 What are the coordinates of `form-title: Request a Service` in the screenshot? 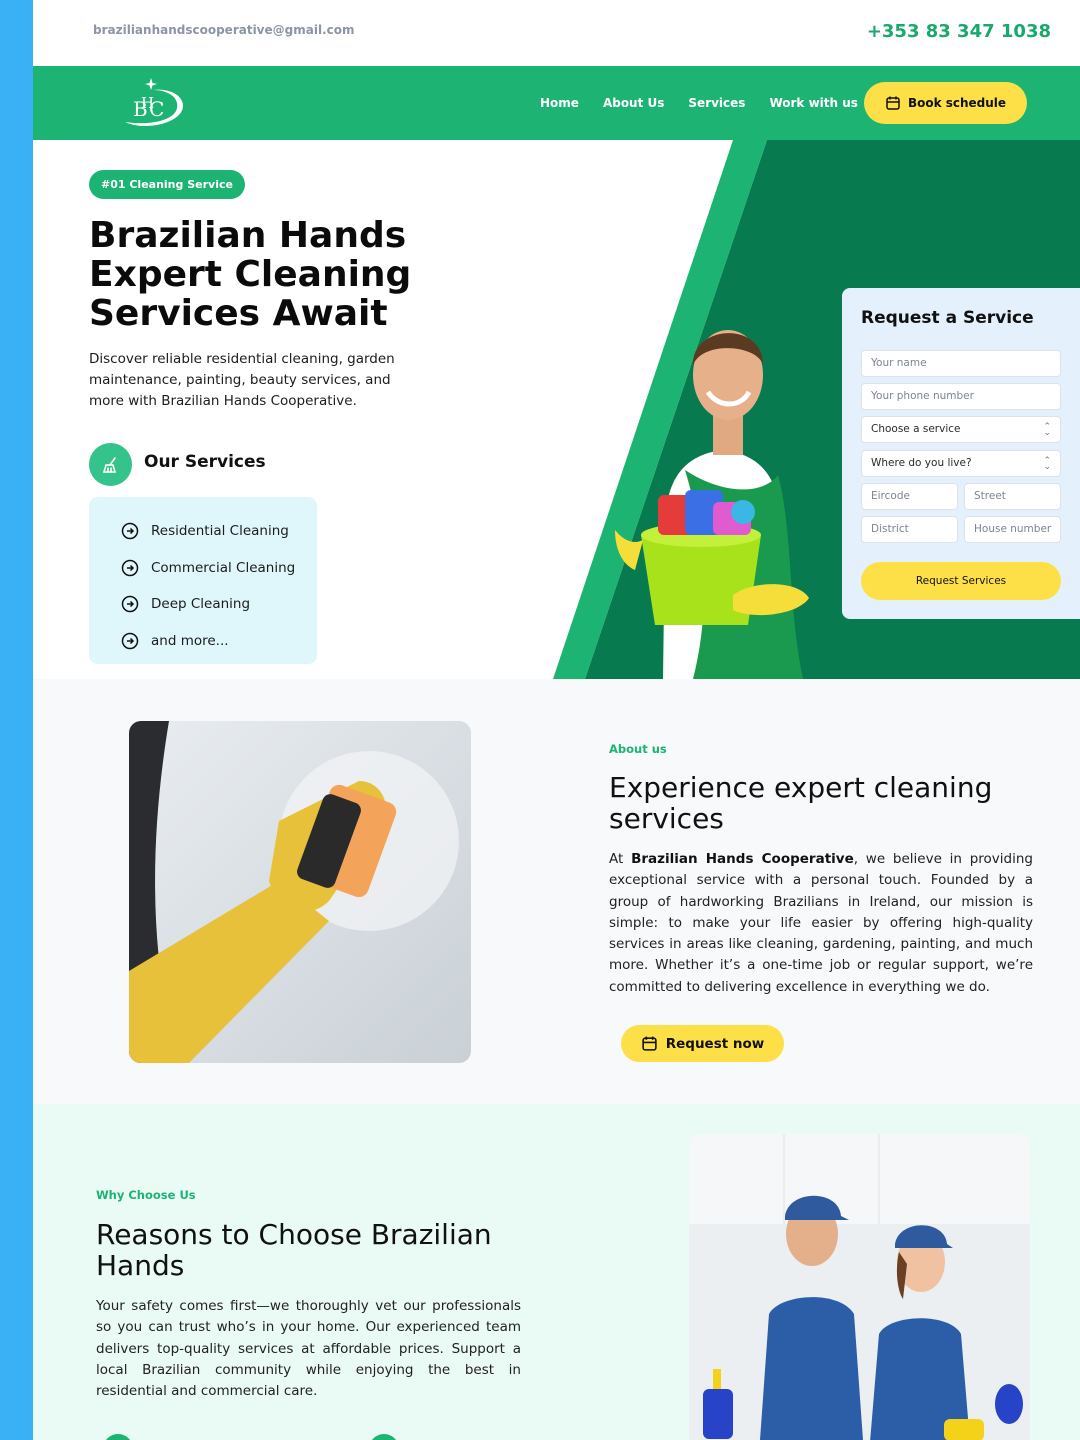 It's located at (947, 318).